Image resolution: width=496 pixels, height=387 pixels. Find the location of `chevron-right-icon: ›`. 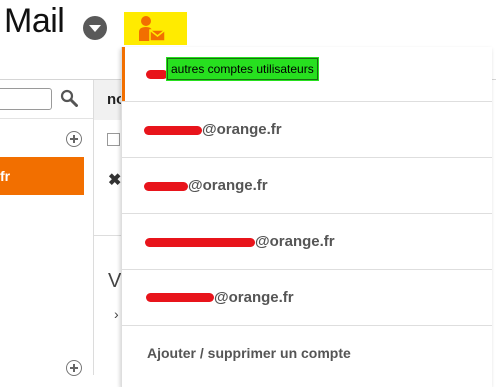

chevron-right-icon: › is located at coordinates (116, 314).